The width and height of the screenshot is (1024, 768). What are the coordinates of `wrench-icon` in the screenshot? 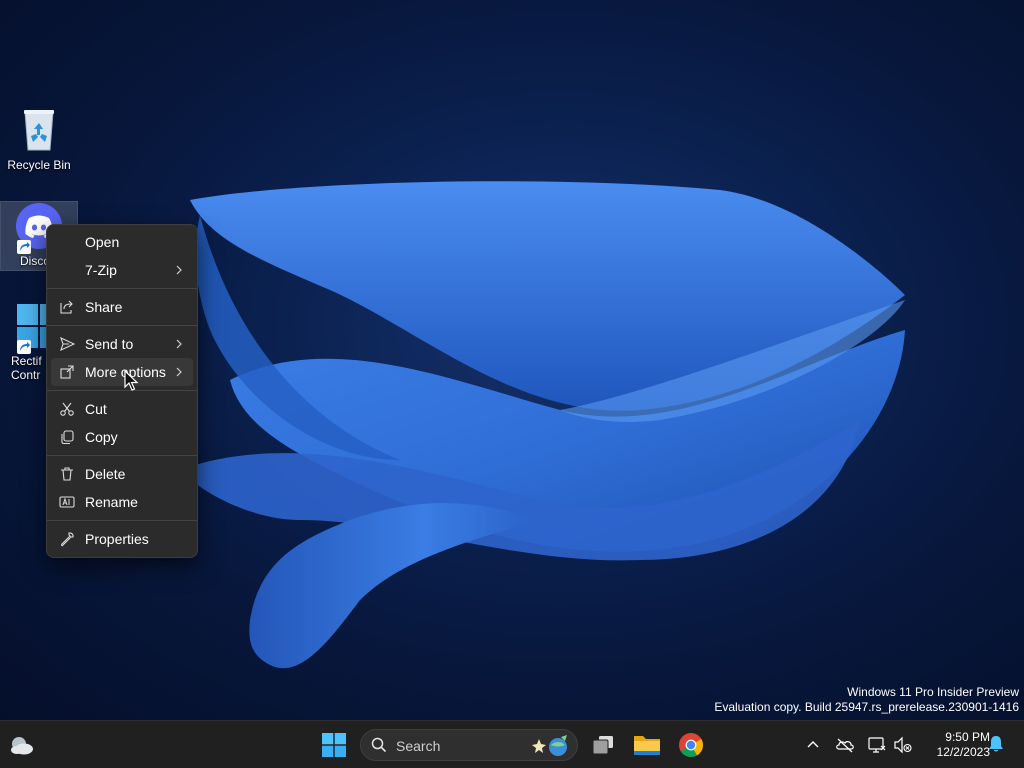 It's located at (67, 539).